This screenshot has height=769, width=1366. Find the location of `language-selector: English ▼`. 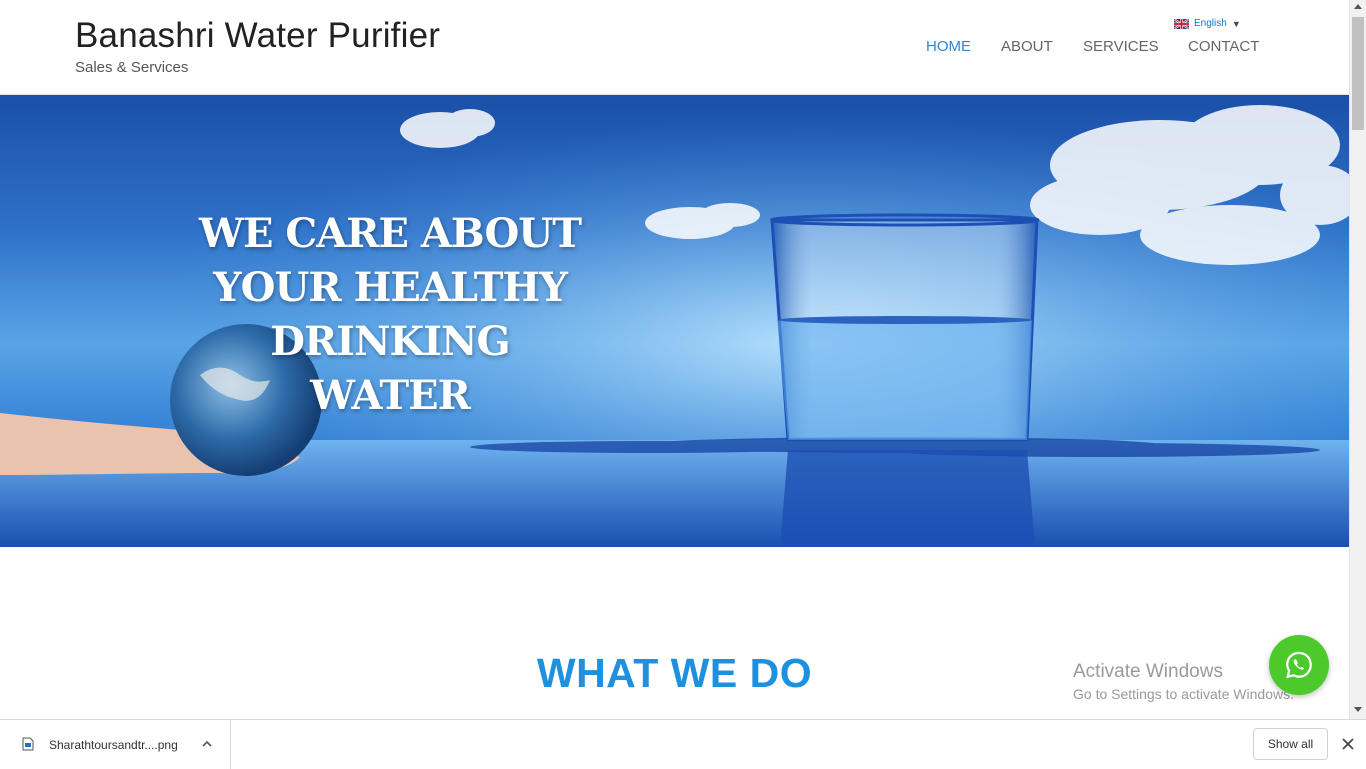

language-selector: English ▼ is located at coordinates (1207, 23).